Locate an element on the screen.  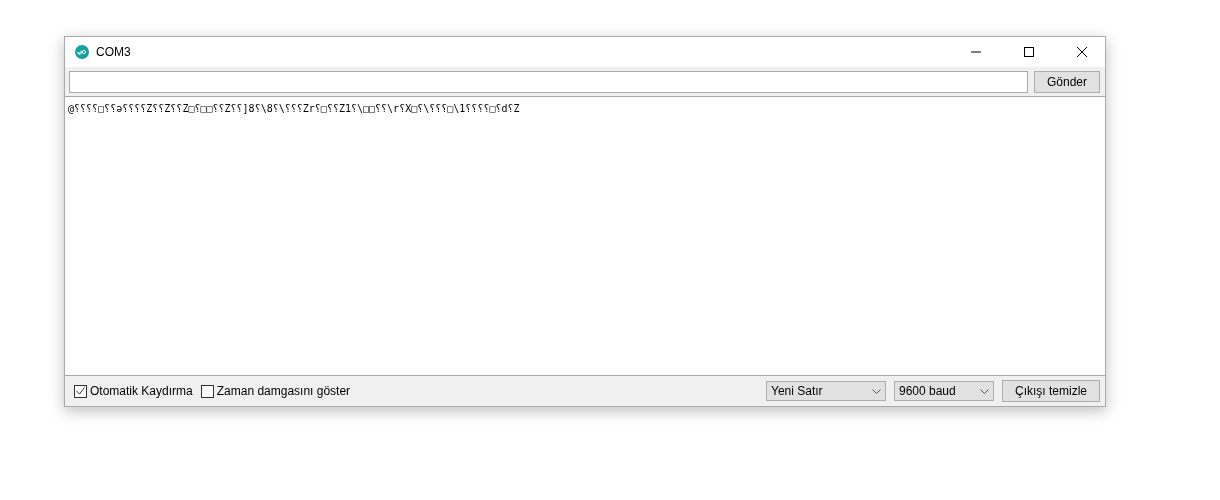
dropdown: 9600 baud is located at coordinates (944, 391).